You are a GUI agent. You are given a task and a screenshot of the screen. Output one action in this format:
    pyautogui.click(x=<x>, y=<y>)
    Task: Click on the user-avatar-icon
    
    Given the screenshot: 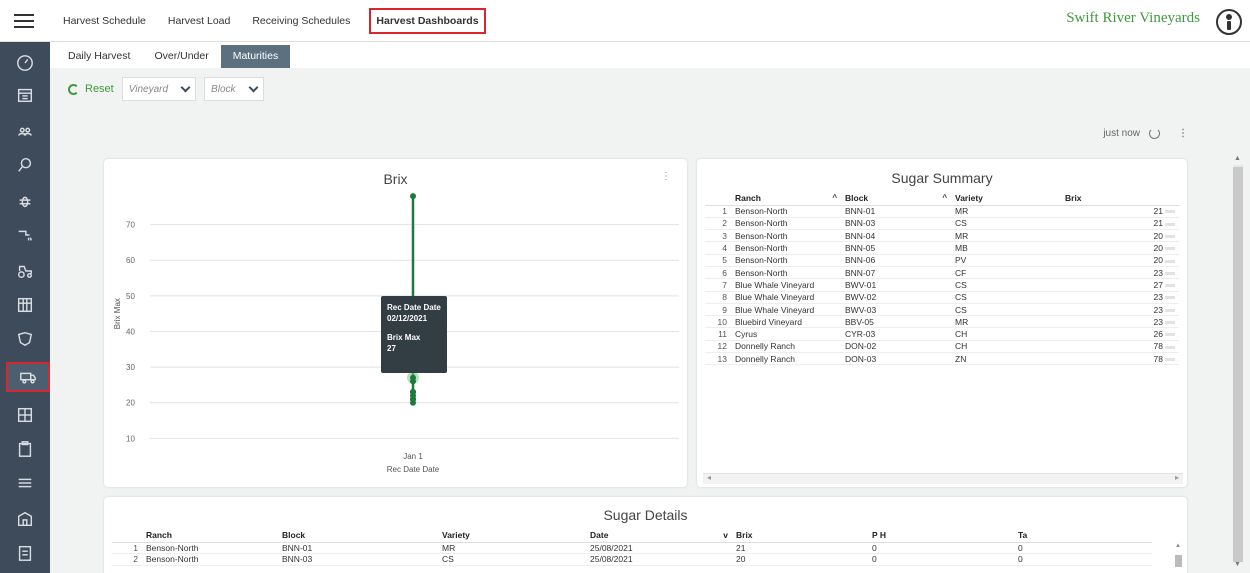 What is the action you would take?
    pyautogui.click(x=1229, y=22)
    